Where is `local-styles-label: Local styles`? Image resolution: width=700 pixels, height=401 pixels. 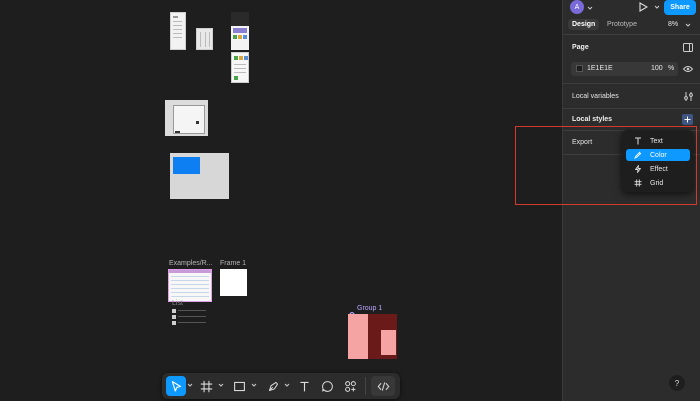 local-styles-label: Local styles is located at coordinates (592, 119).